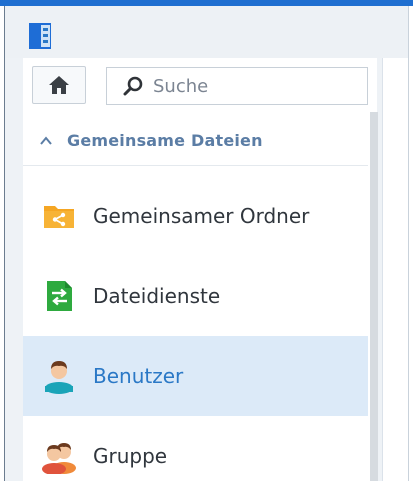 This screenshot has width=413, height=496. What do you see at coordinates (59, 217) in the screenshot?
I see `shared-folder-icon` at bounding box center [59, 217].